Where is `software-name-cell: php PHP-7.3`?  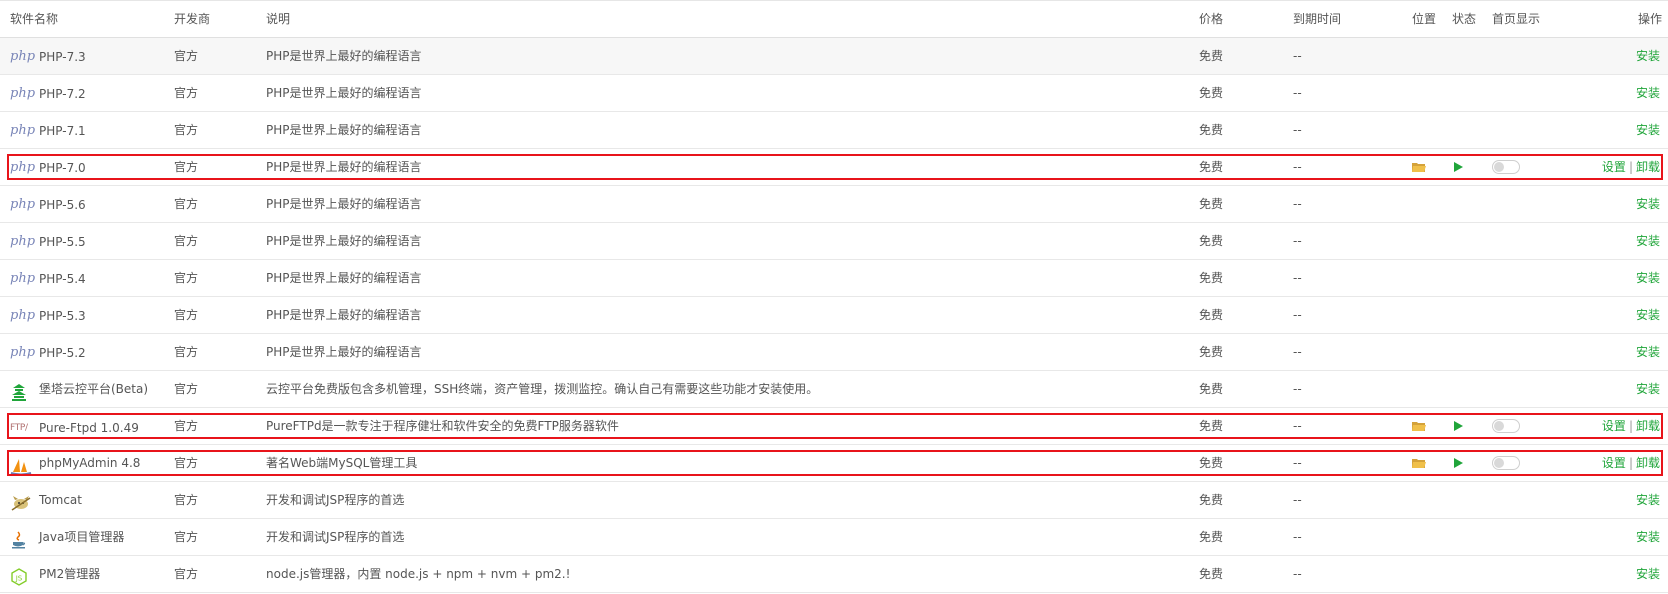 software-name-cell: php PHP-7.3 is located at coordinates (90, 56).